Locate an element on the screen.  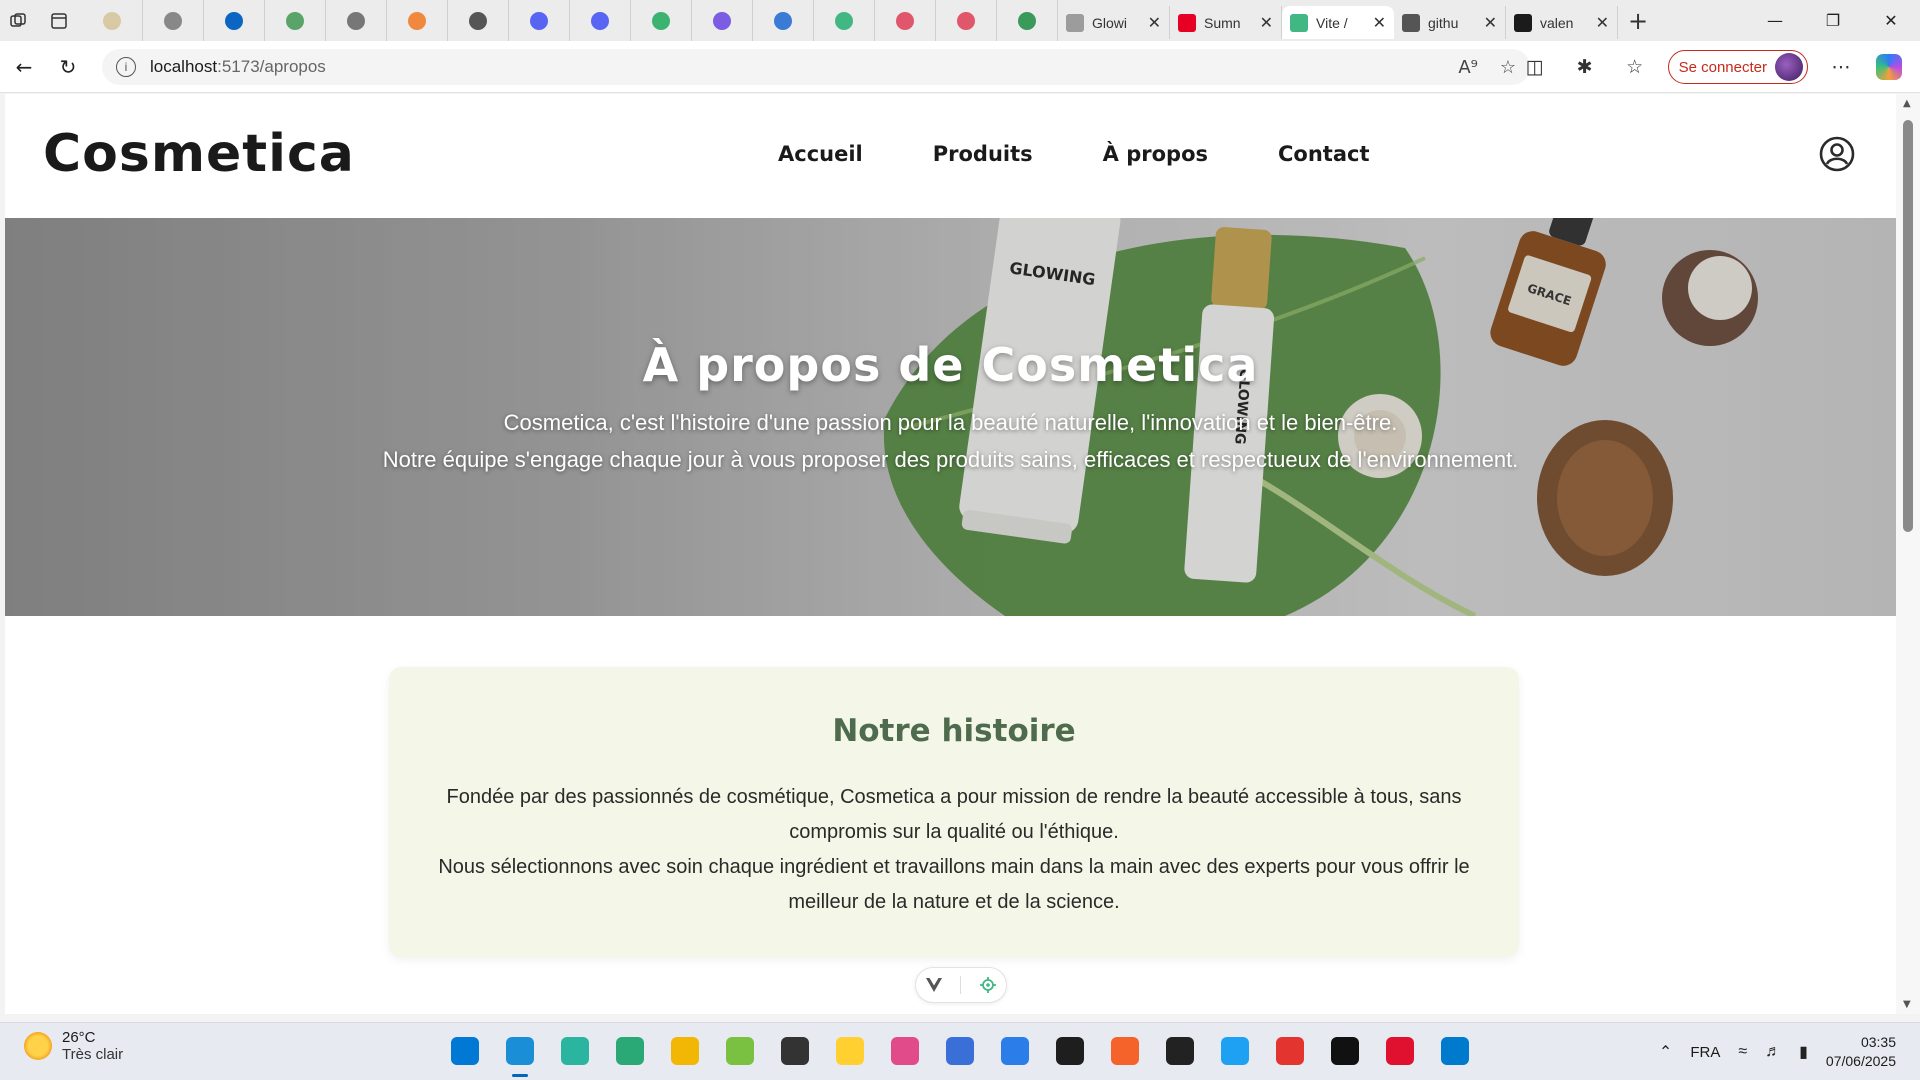
sun-moon-icon is located at coordinates (38, 1046).